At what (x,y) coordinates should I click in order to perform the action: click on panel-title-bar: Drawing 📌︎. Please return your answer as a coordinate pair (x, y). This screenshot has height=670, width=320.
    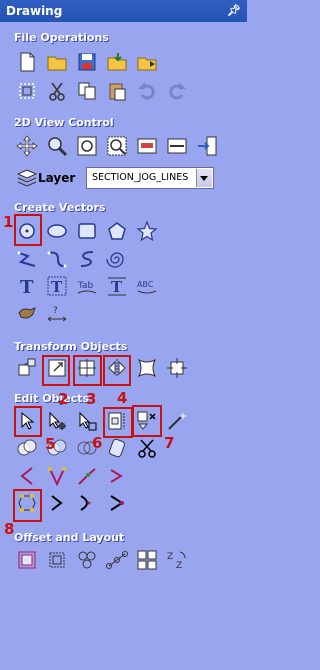
    Looking at the image, I should click on (123, 11).